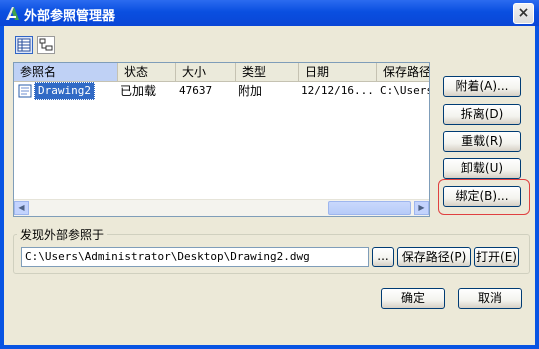 The image size is (539, 349). I want to click on tree-view-icon, so click(46, 44).